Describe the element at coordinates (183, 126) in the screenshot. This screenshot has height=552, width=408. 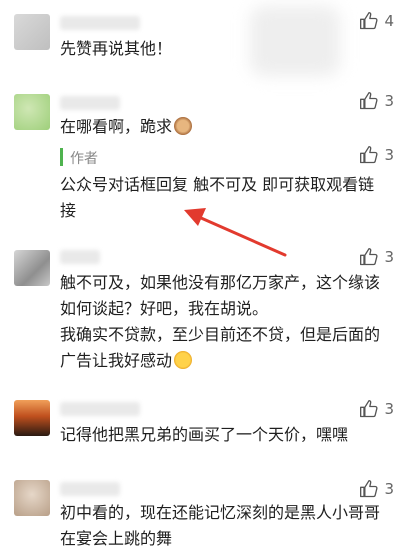
I see `monkey-emoji` at that location.